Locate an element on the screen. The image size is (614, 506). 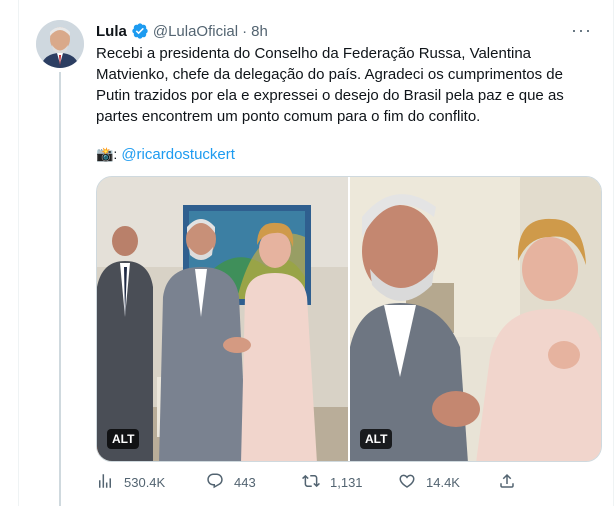
tweet-header: Lula @LulaOficial · 8h is located at coordinates (182, 31).